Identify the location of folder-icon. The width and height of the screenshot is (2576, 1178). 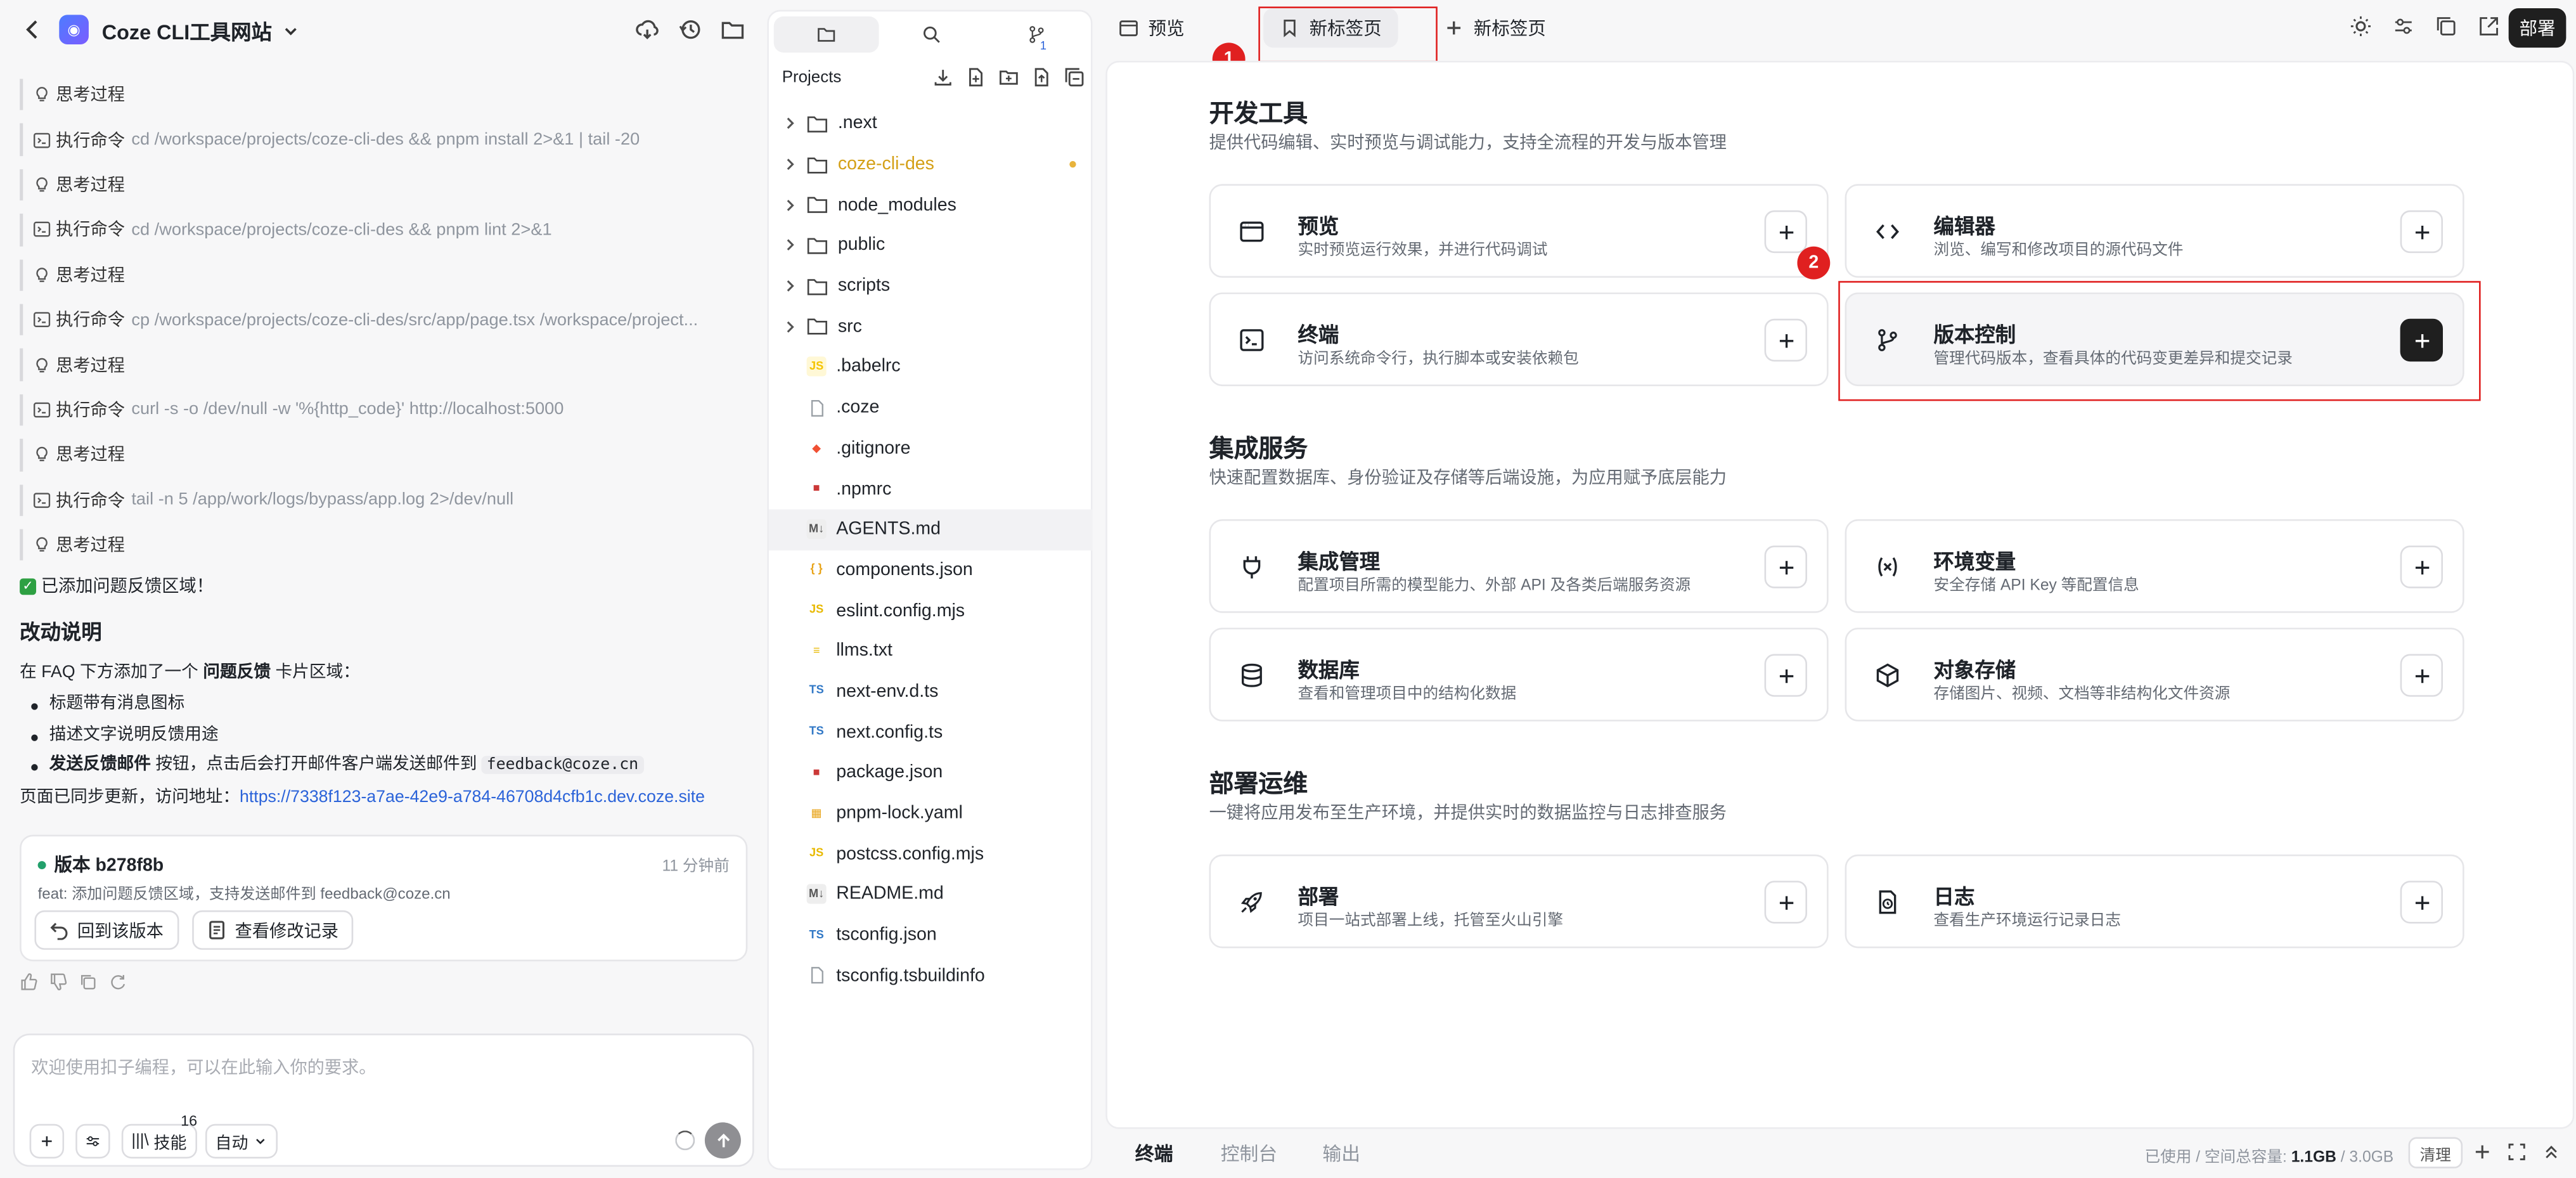
(732, 29).